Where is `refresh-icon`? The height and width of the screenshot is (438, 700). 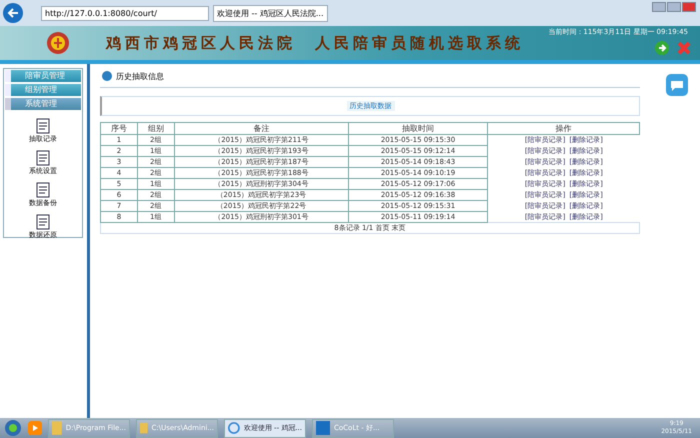 refresh-icon is located at coordinates (662, 48).